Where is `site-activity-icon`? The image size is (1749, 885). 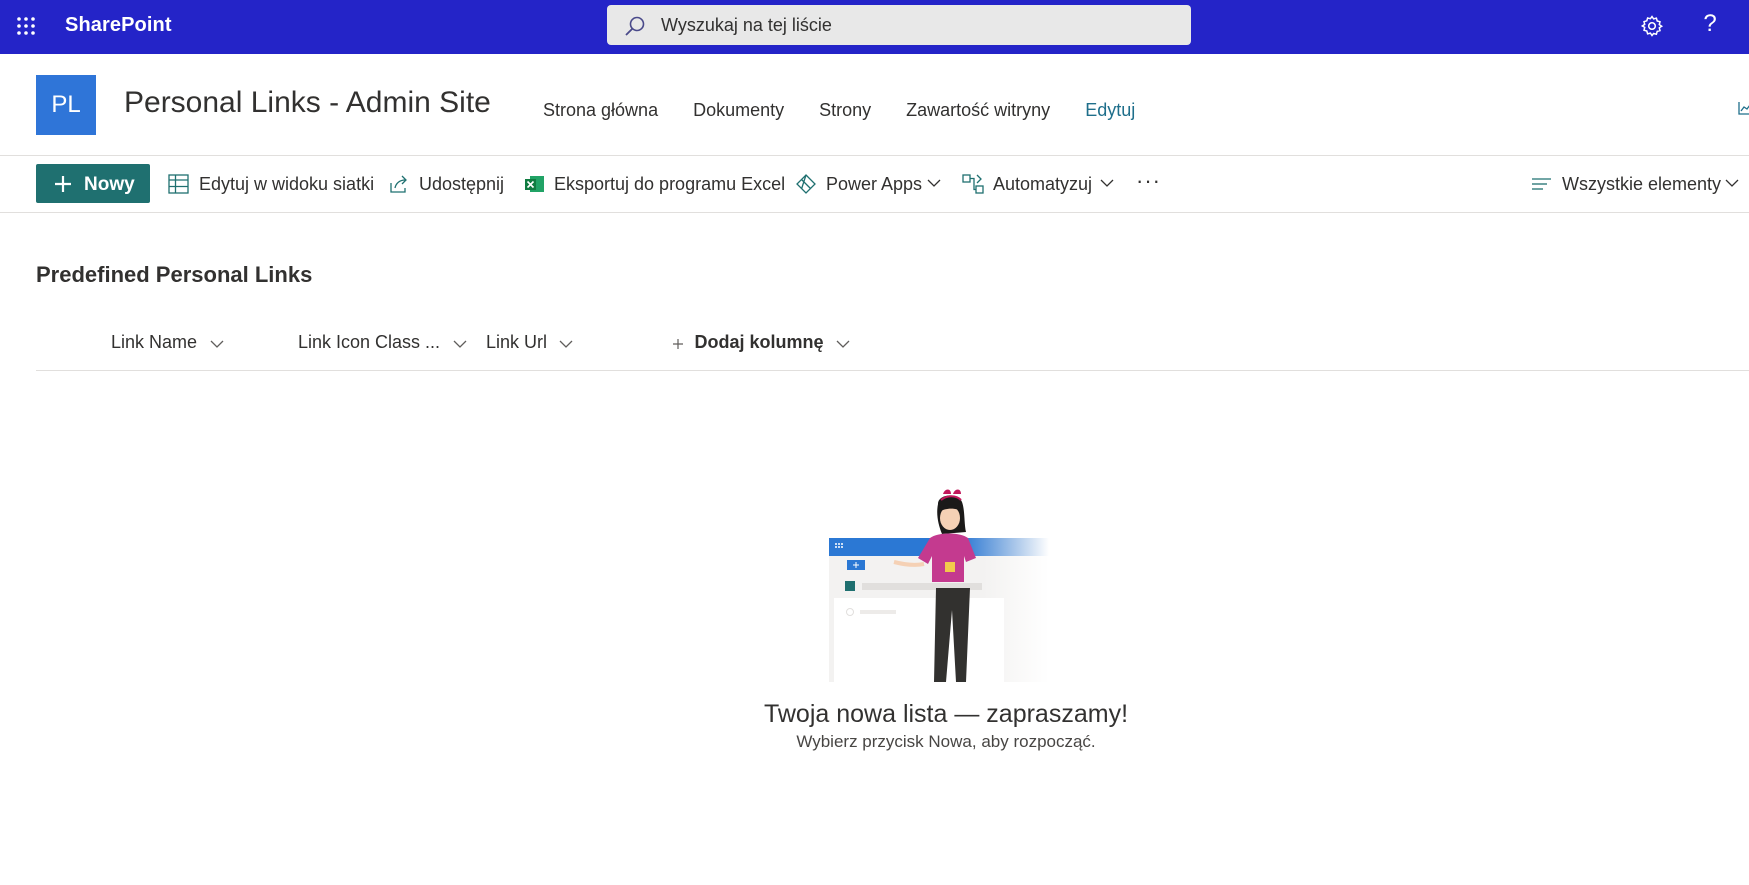 site-activity-icon is located at coordinates (1743, 108).